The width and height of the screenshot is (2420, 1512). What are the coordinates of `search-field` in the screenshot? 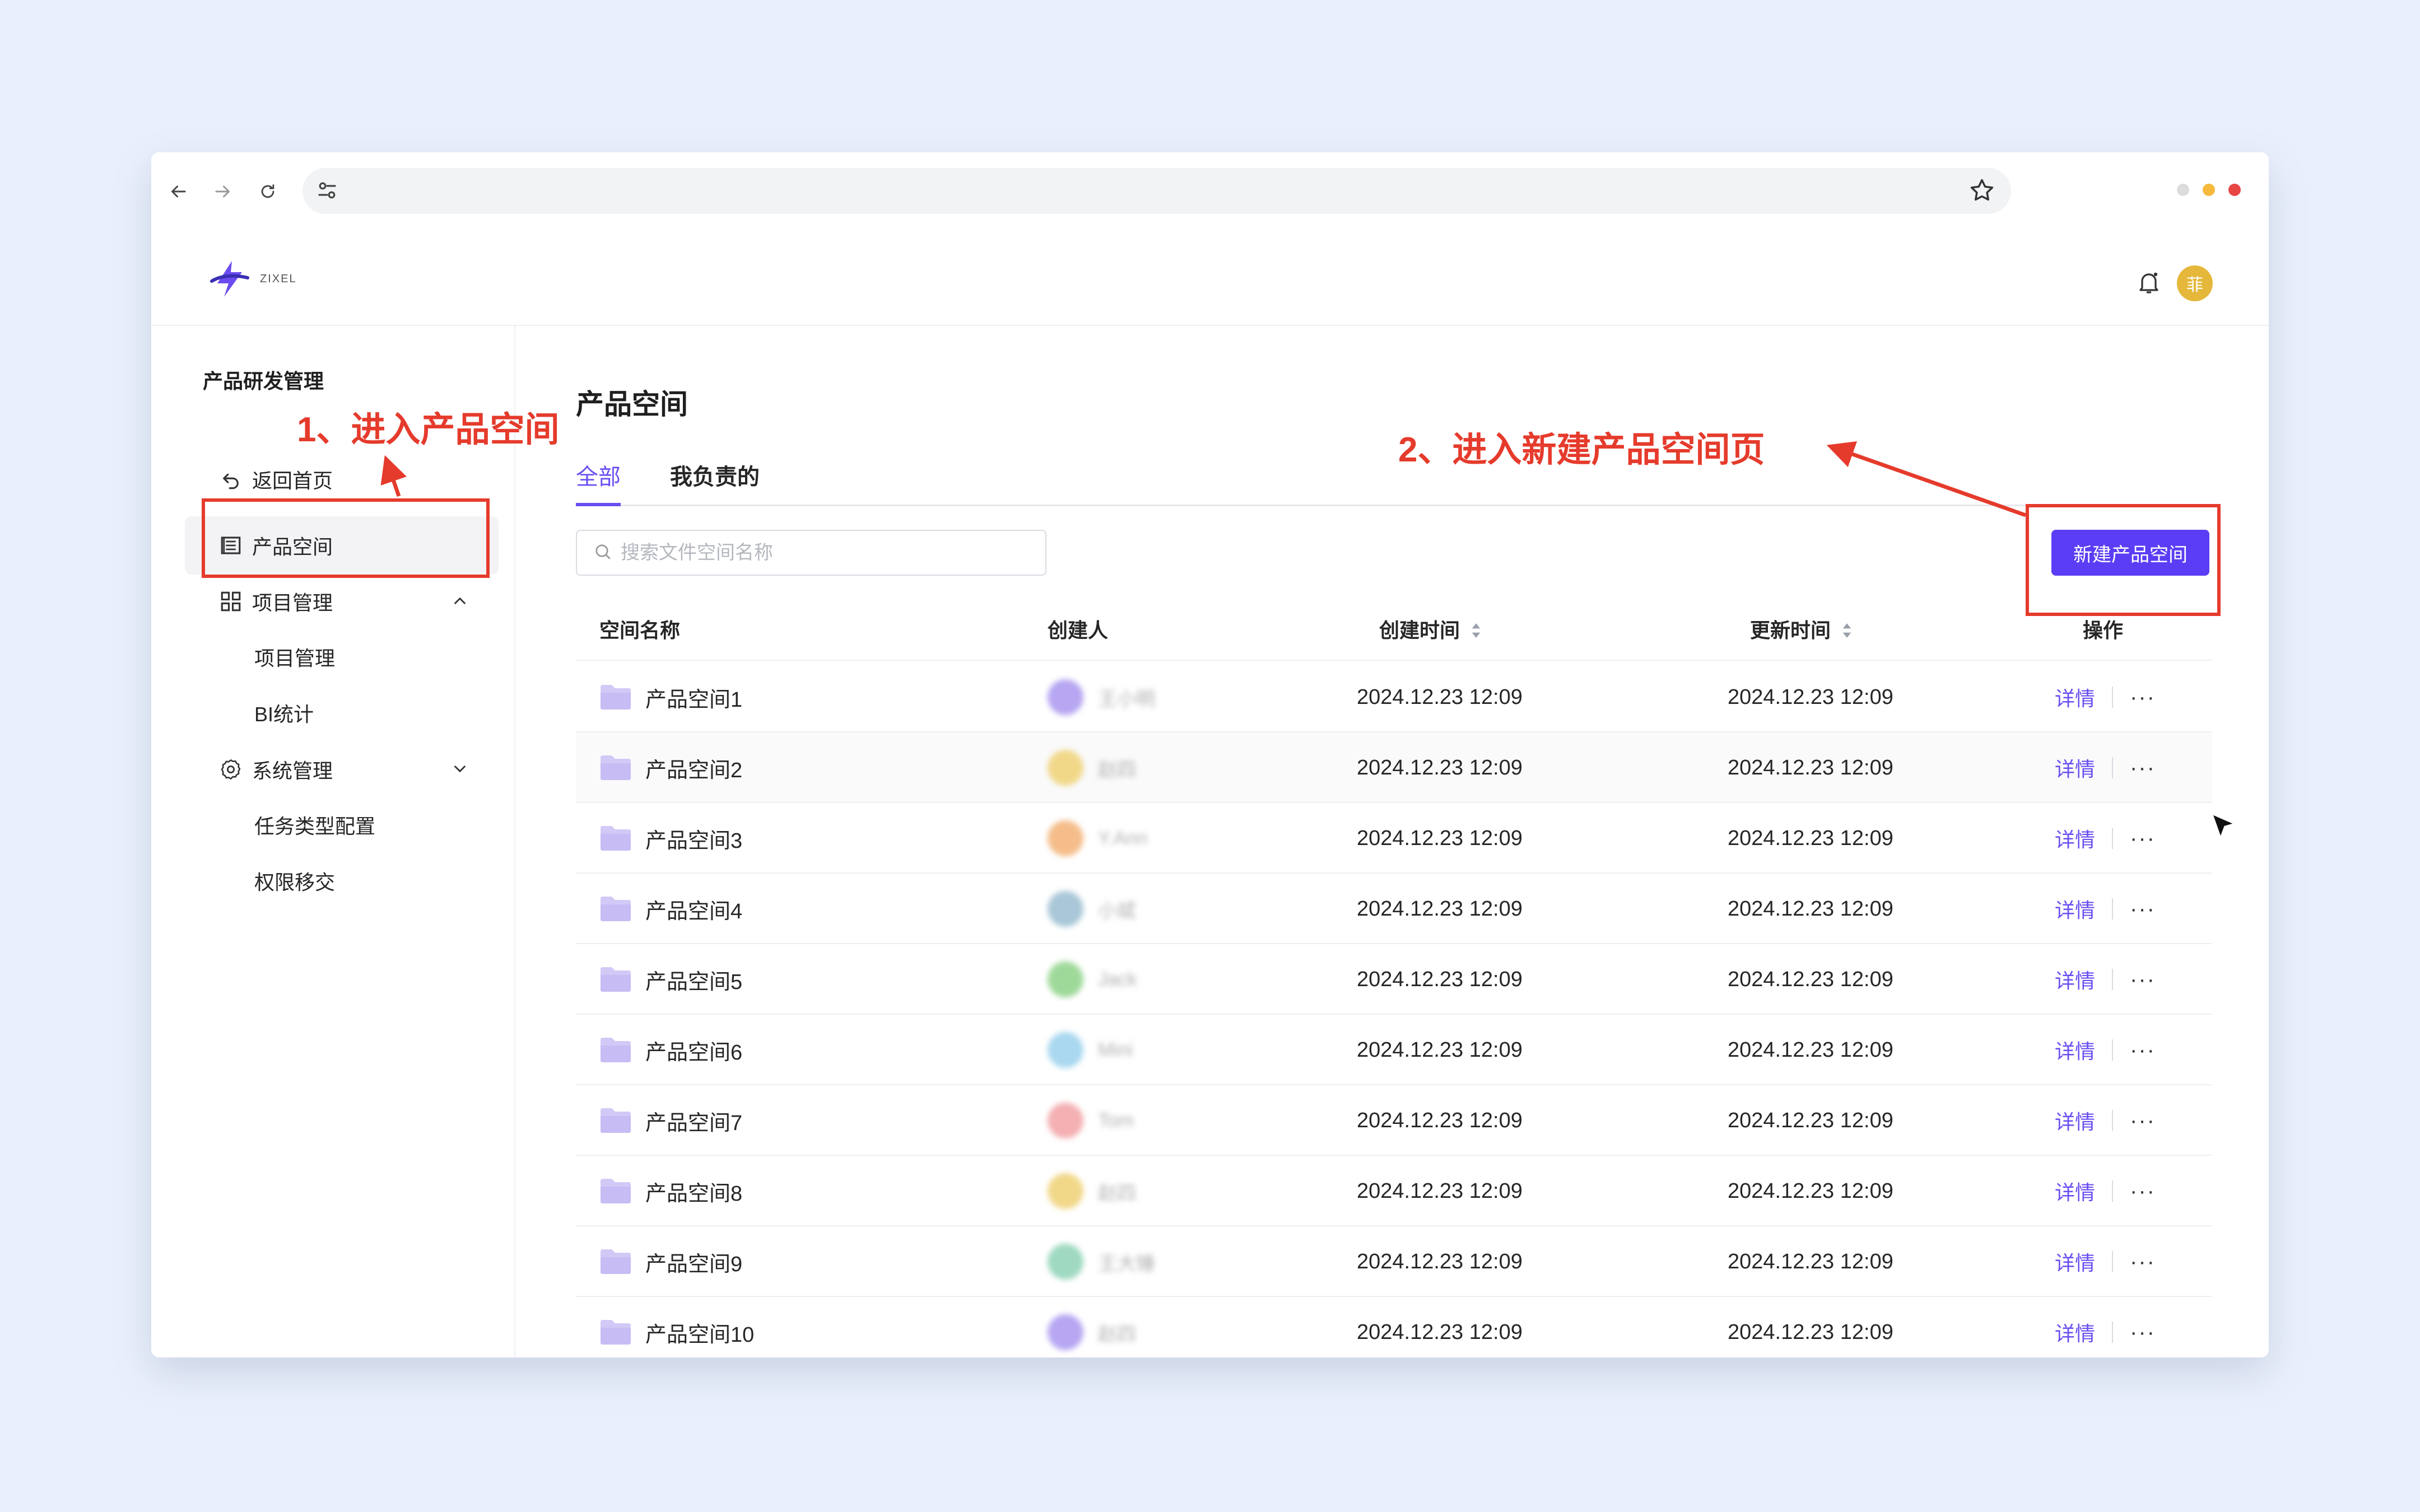 It's located at (811, 553).